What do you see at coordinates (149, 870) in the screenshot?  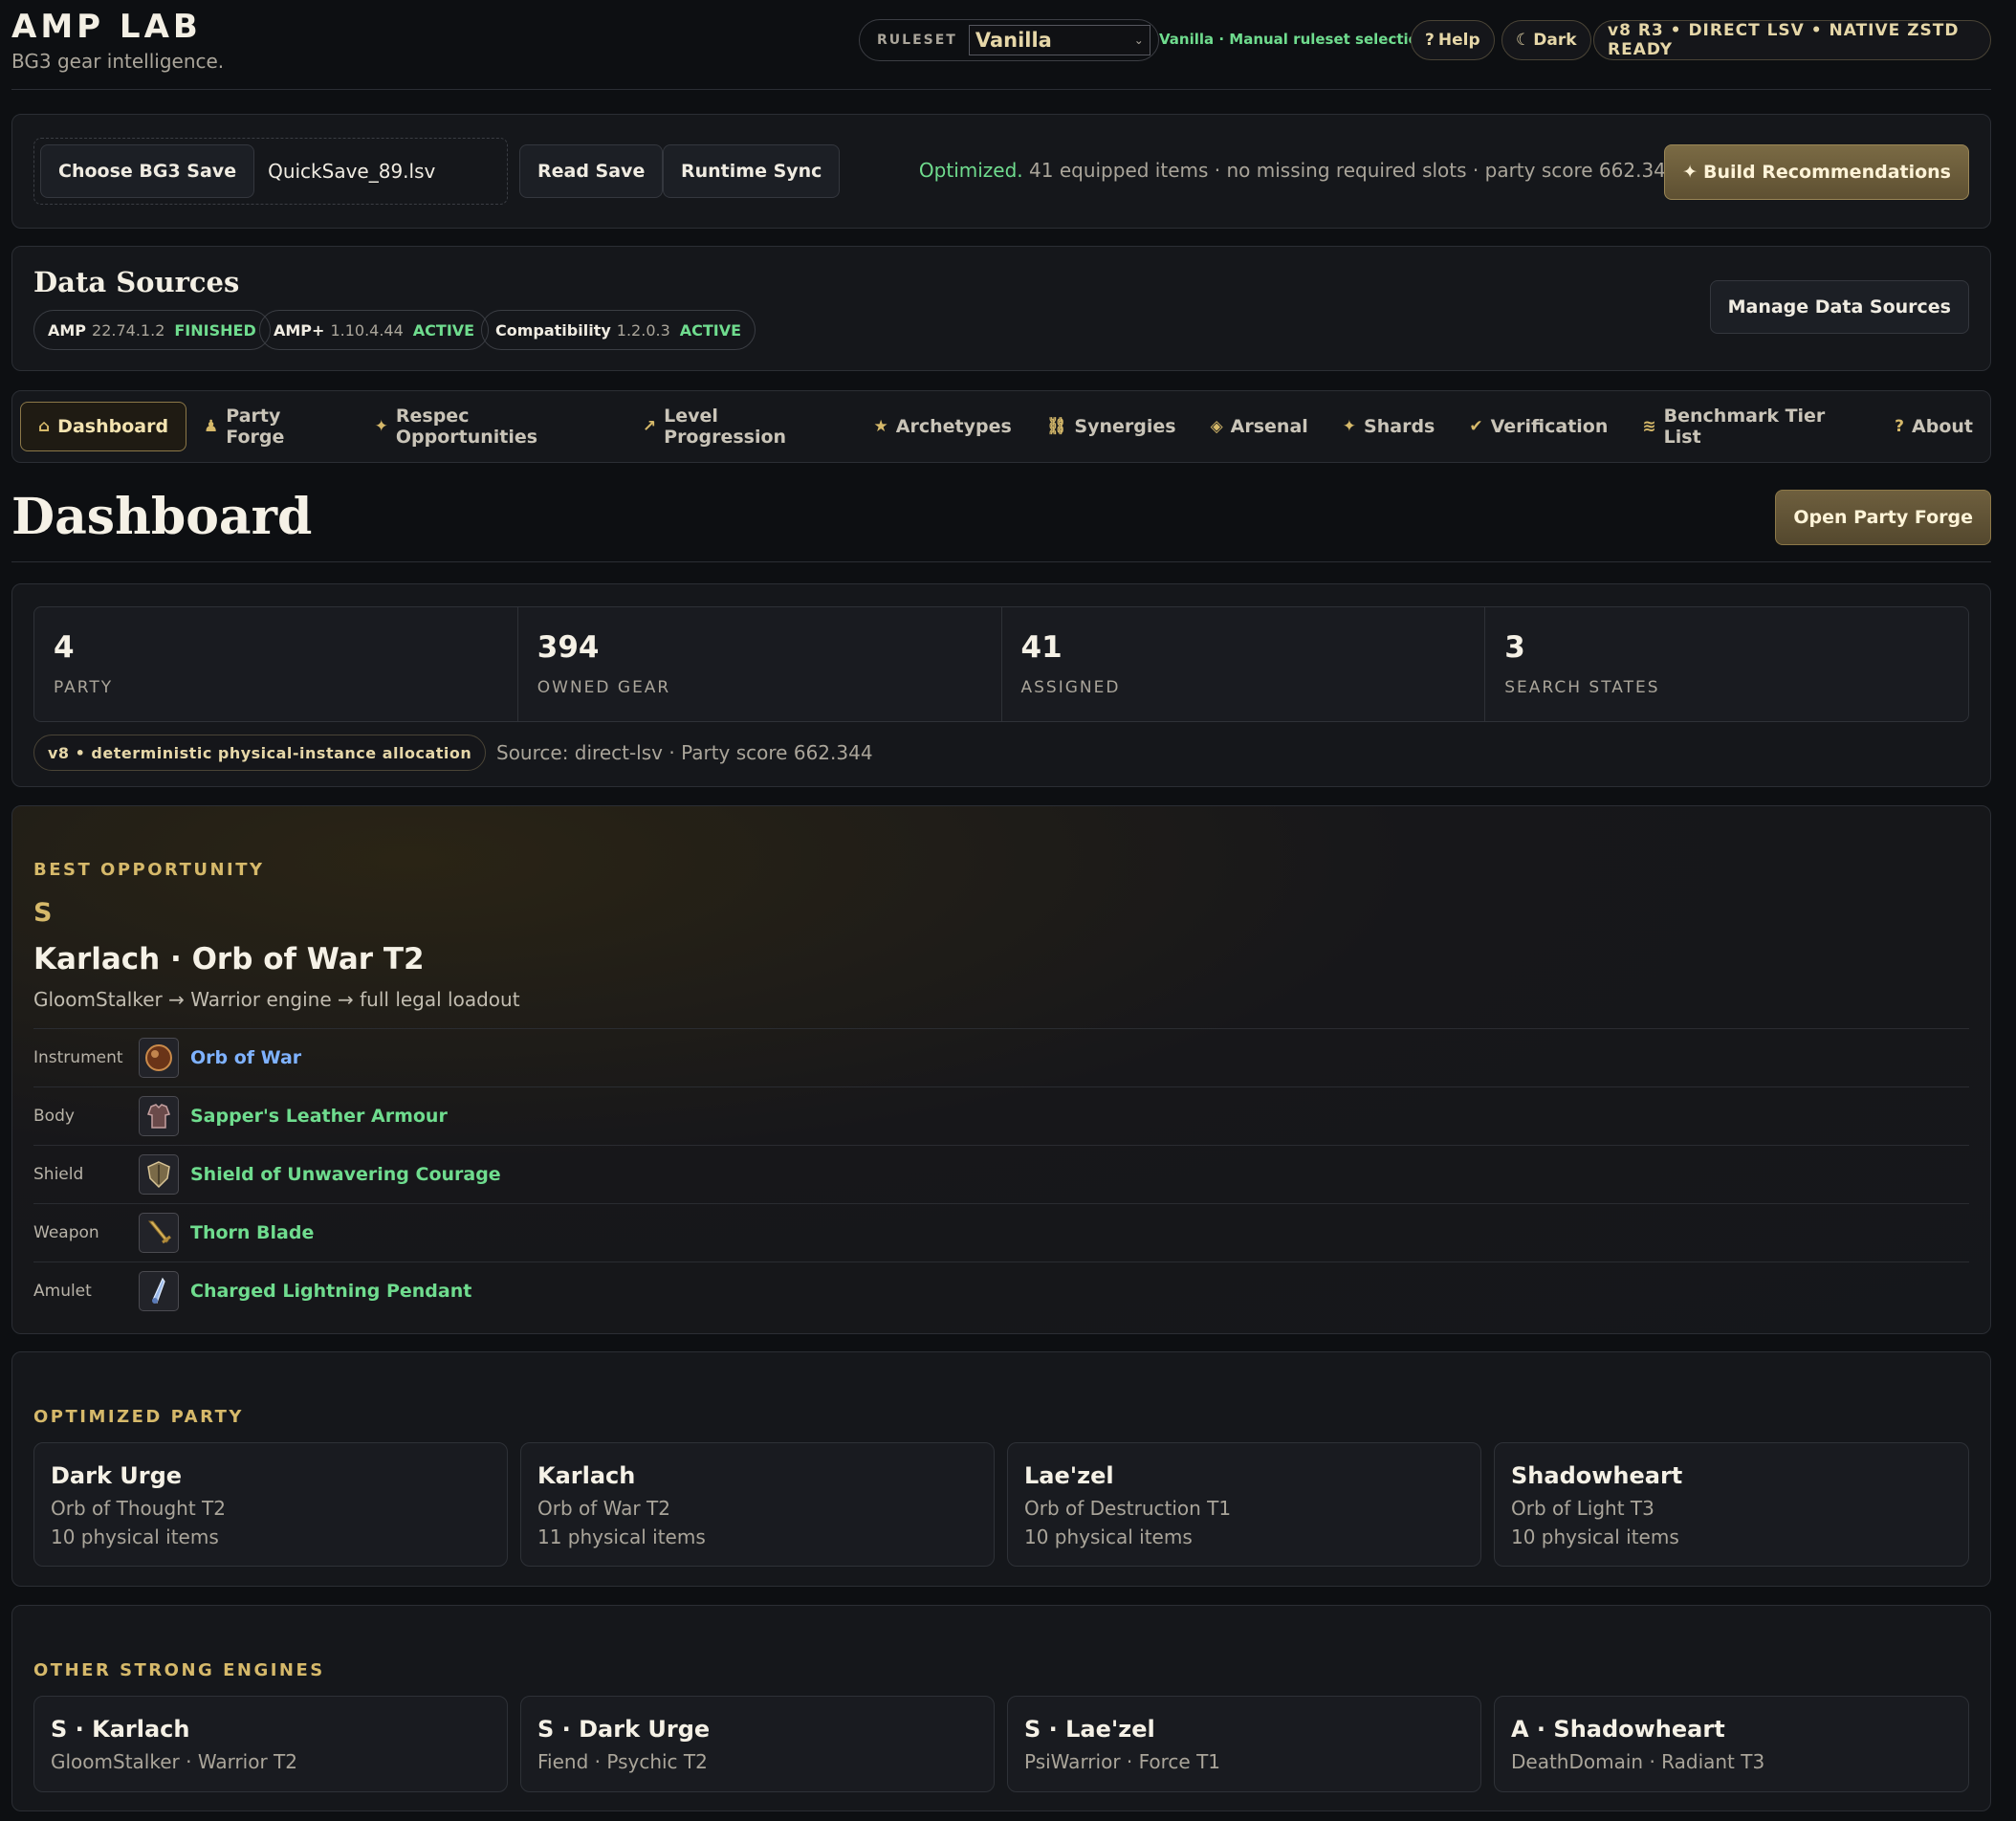 I see `best-opportunity-heading: BEST OPPORTUNITY` at bounding box center [149, 870].